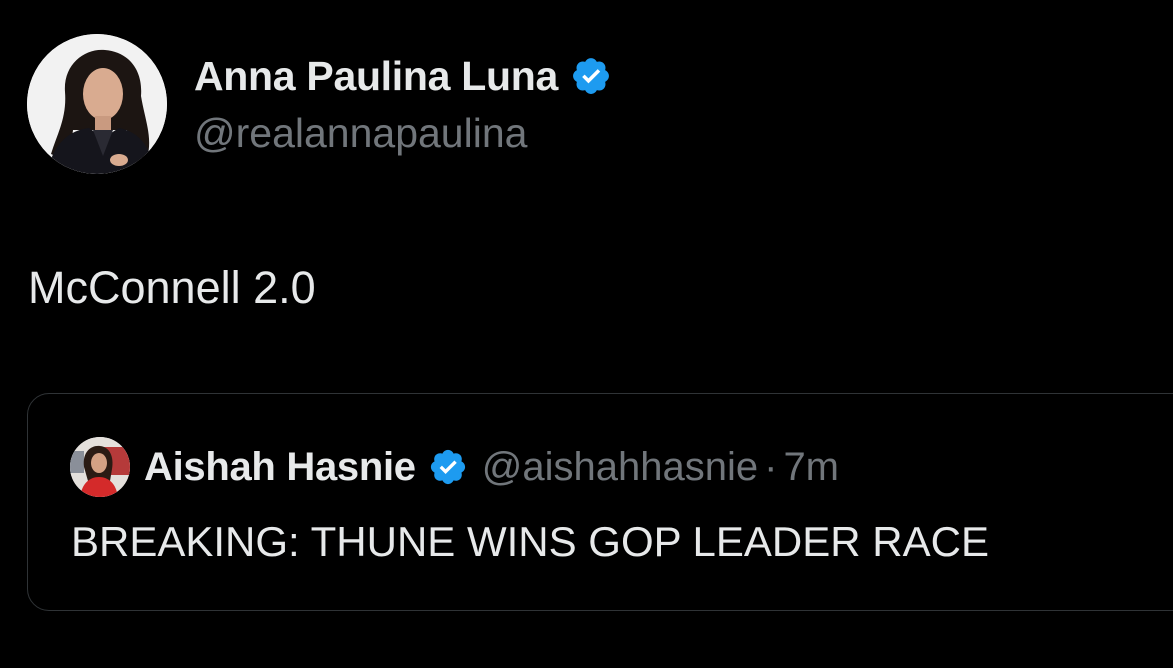 The width and height of the screenshot is (1173, 668). What do you see at coordinates (280, 467) in the screenshot?
I see `quote-author-name: Aishah Hasnie` at bounding box center [280, 467].